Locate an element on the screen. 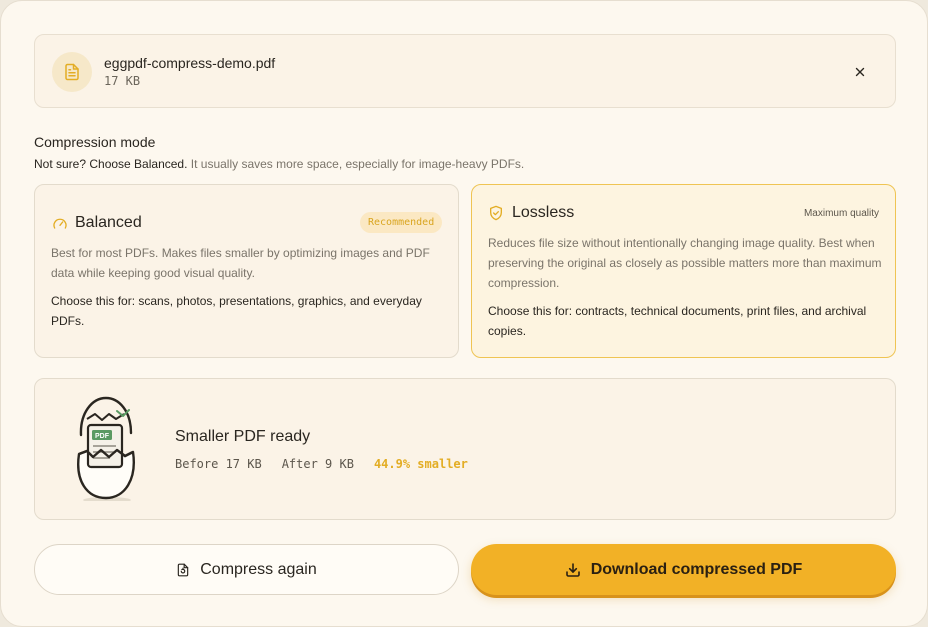  file-name: eggpdf-compress-demo.pdf is located at coordinates (190, 63).